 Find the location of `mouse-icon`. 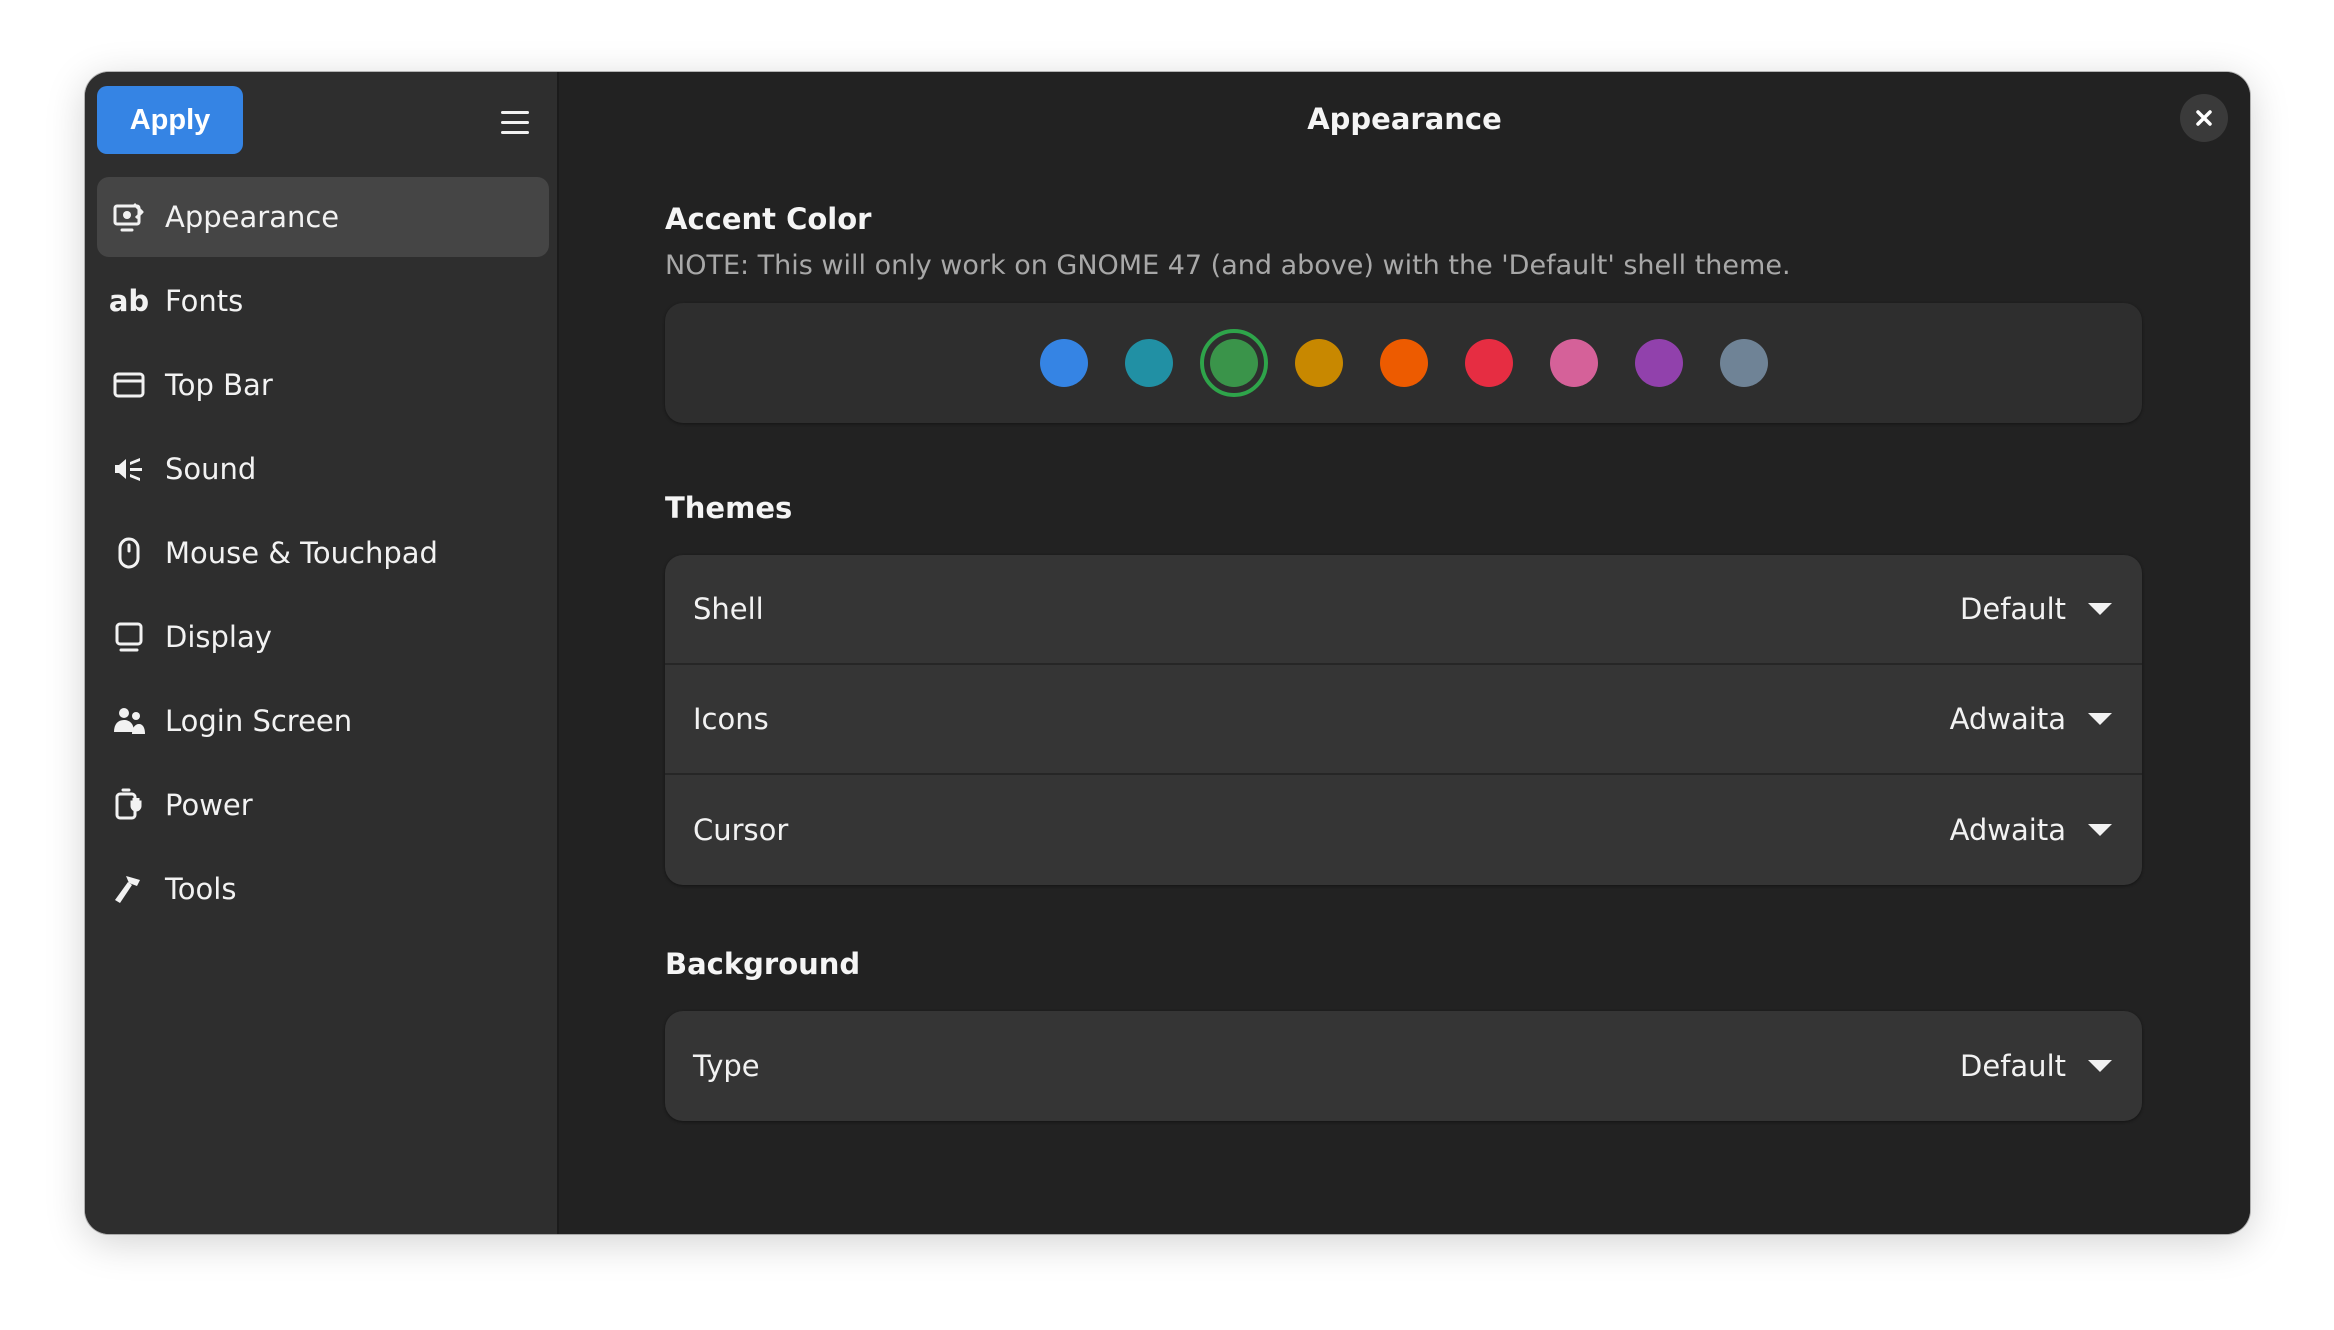

mouse-icon is located at coordinates (129, 553).